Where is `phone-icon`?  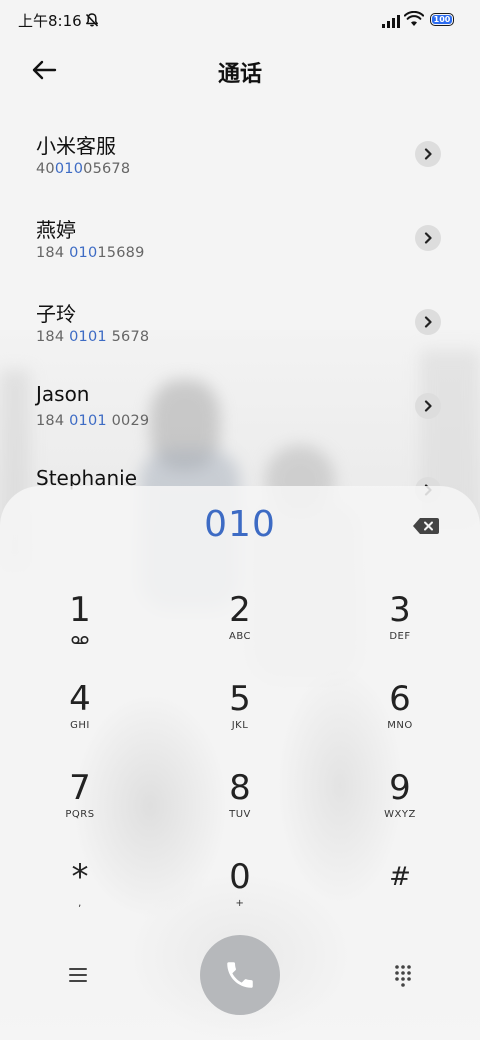
phone-icon is located at coordinates (240, 975).